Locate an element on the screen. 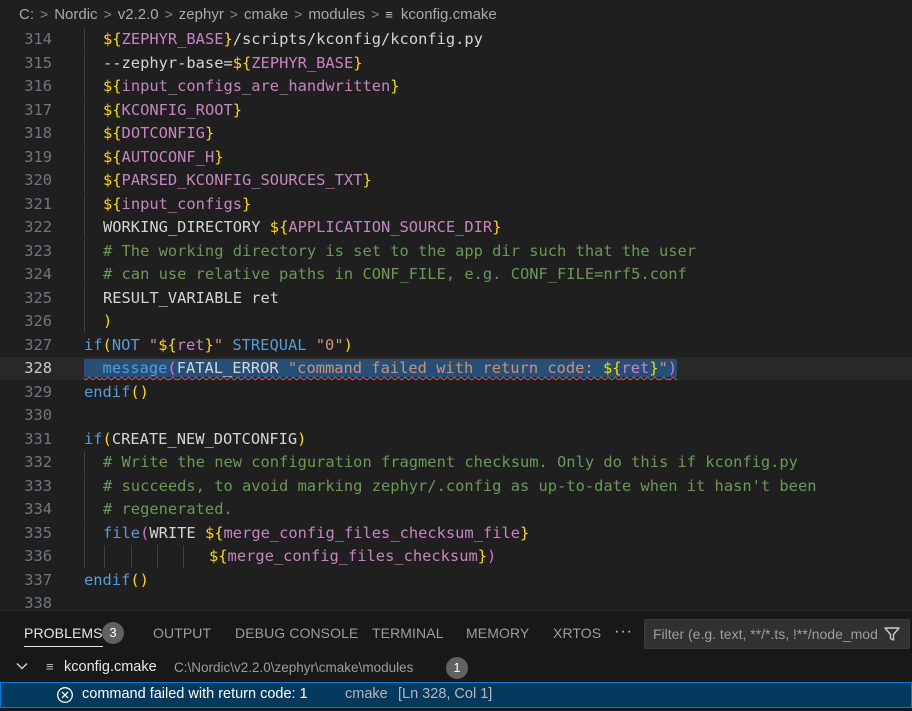 This screenshot has height=711, width=912. line-number: 330 is located at coordinates (38, 415).